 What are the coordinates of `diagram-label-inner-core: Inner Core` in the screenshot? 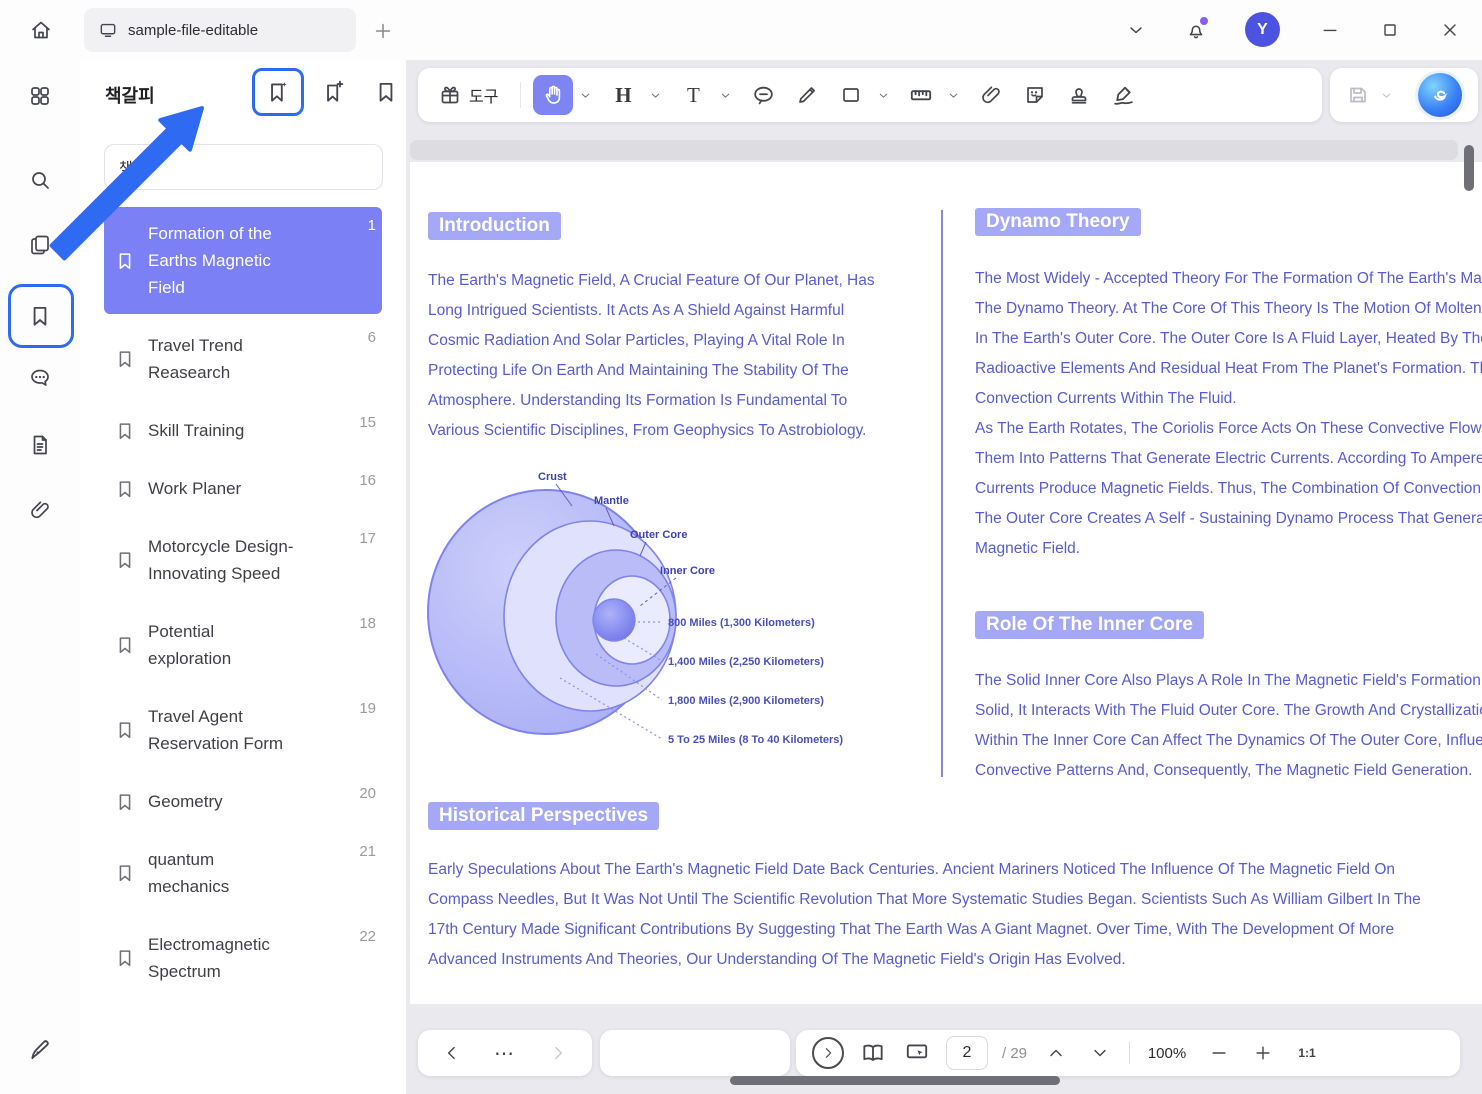 It's located at (687, 571).